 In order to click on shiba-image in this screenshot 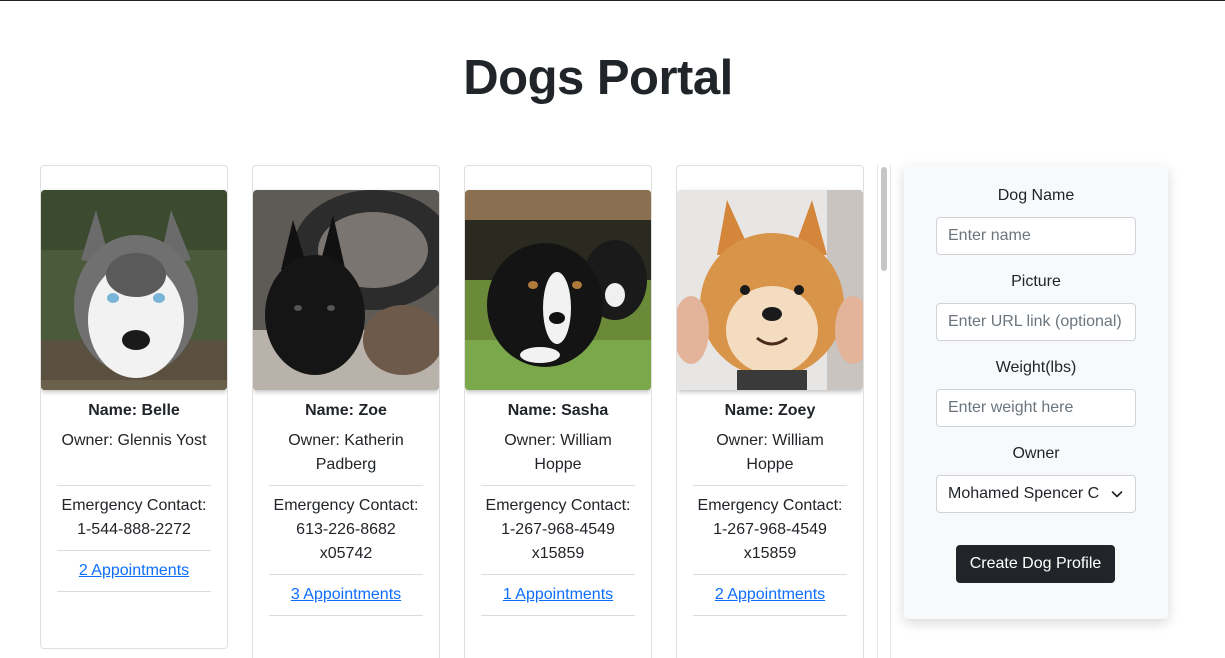, I will do `click(770, 290)`.